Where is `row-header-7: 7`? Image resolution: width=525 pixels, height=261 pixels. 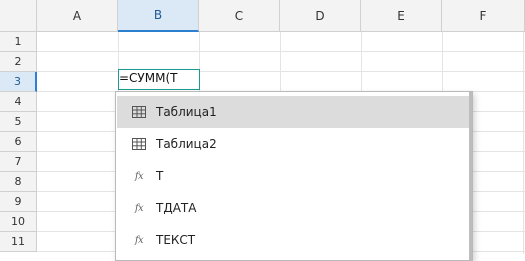
row-header-7: 7 is located at coordinates (18, 162).